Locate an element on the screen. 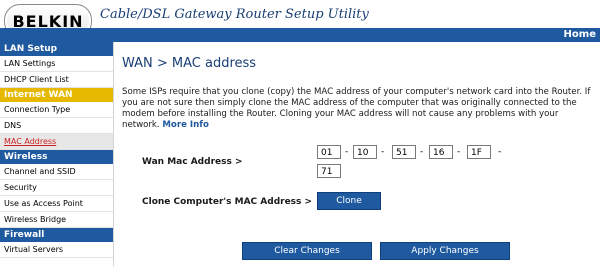 Image resolution: width=600 pixels, height=266 pixels. sidebar-section-internet-wan: Internet WAN is located at coordinates (56, 95).